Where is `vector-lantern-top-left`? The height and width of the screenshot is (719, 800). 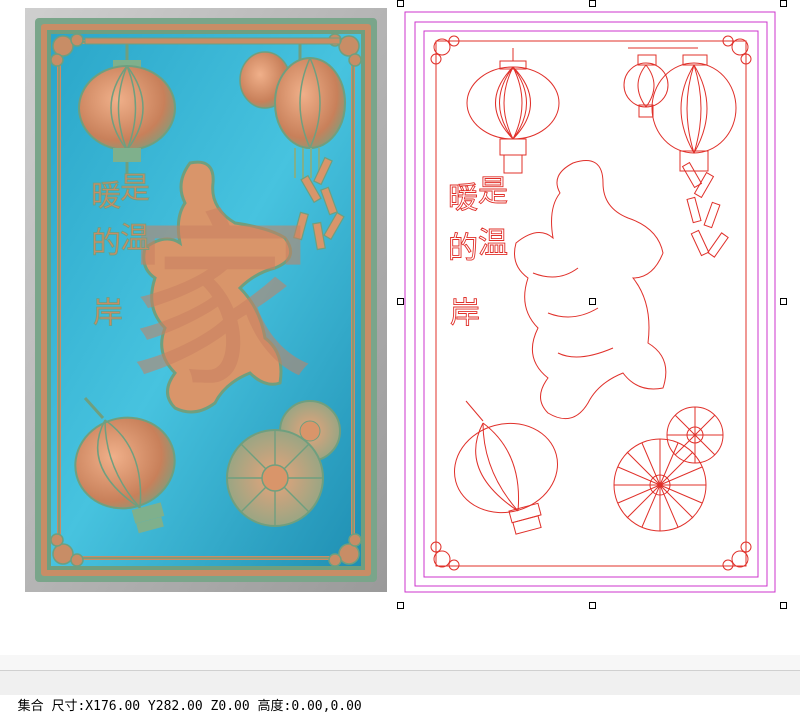
vector-lantern-top-left is located at coordinates (513, 111).